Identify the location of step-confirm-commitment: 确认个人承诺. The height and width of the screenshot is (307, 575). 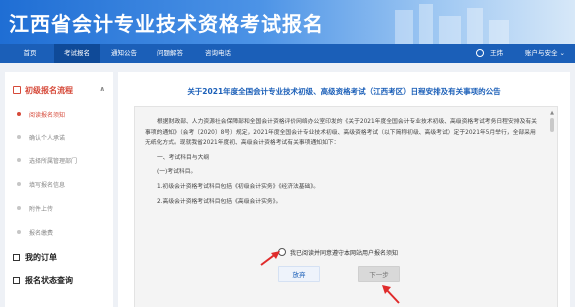
(41, 137).